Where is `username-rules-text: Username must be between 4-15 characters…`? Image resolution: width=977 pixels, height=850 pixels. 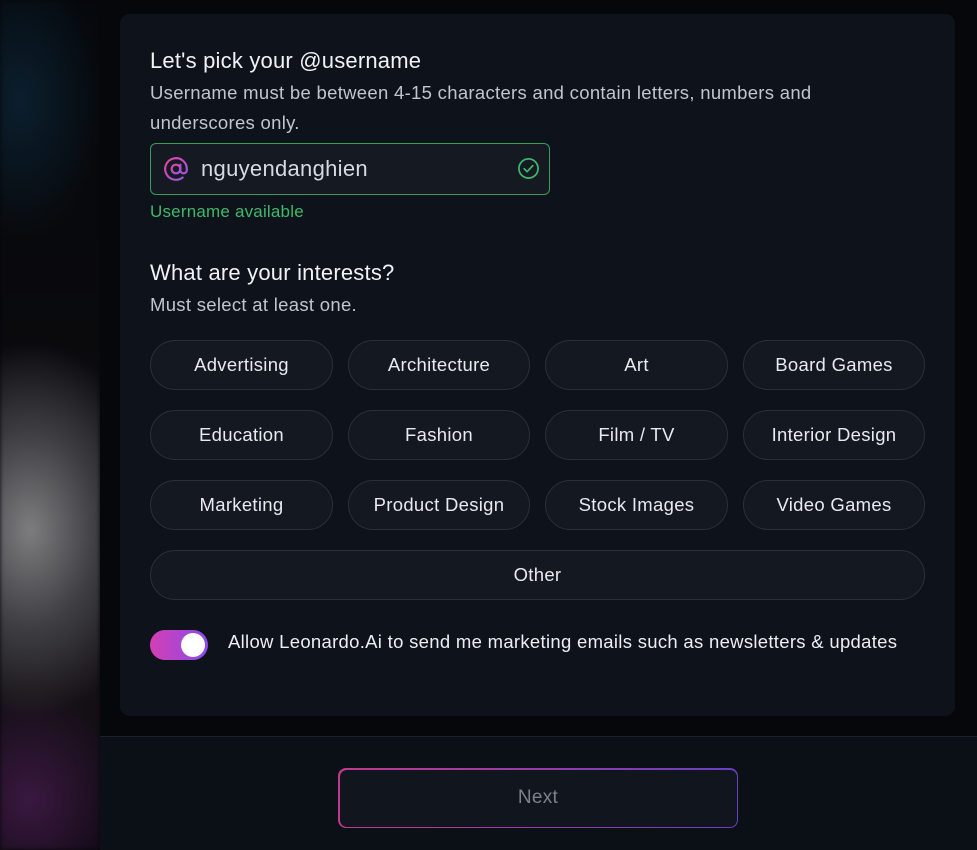 username-rules-text: Username must be between 4-15 characters… is located at coordinates (481, 107).